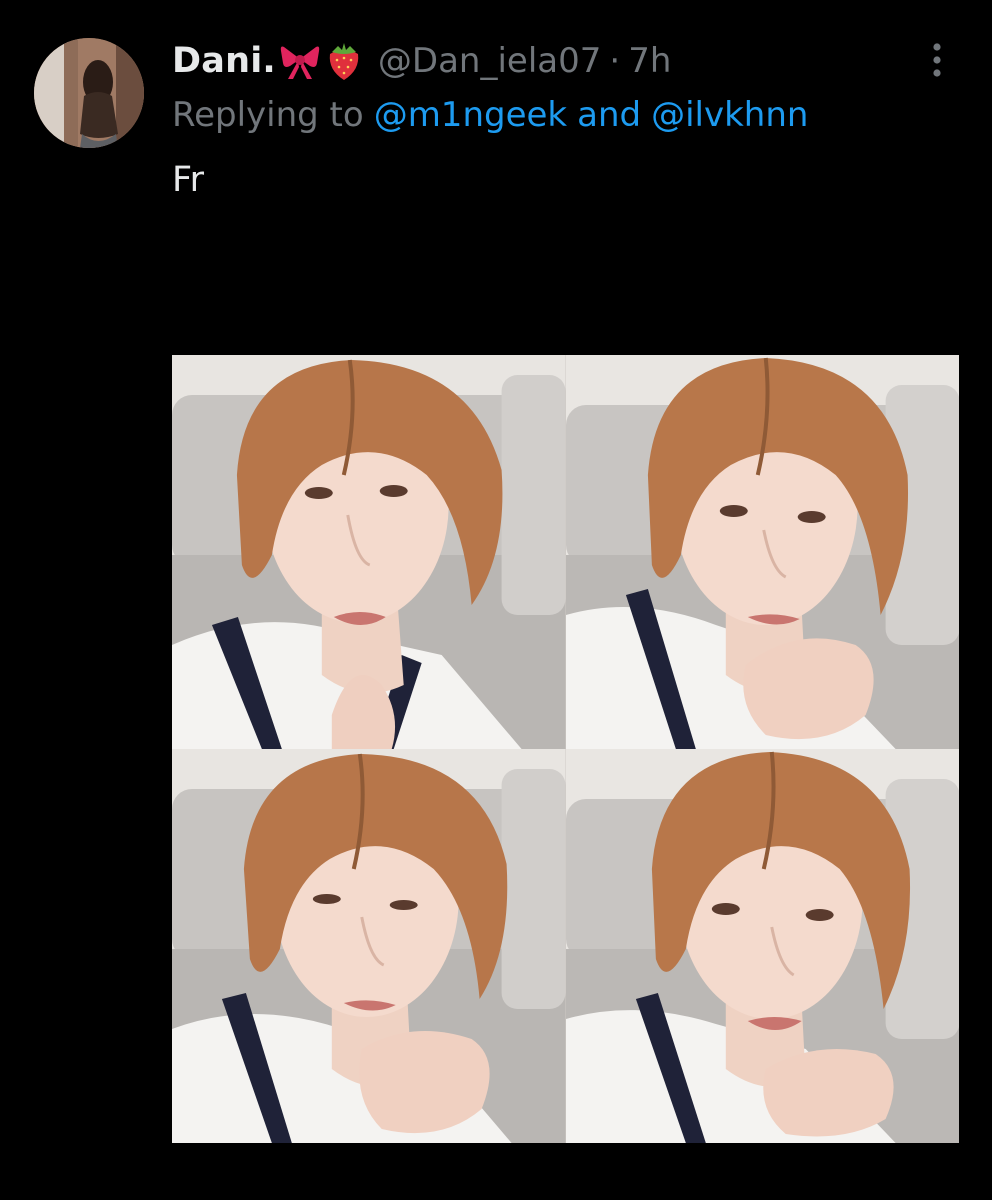  What do you see at coordinates (300, 61) in the screenshot?
I see `ribbon-emoji-icon` at bounding box center [300, 61].